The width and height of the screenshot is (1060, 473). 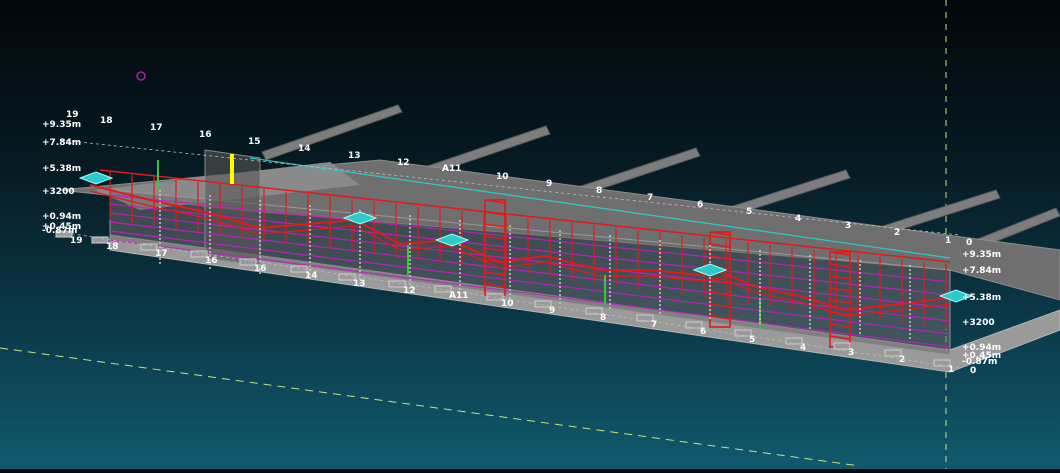 I want to click on front-grid-label: 3, so click(x=851, y=353).